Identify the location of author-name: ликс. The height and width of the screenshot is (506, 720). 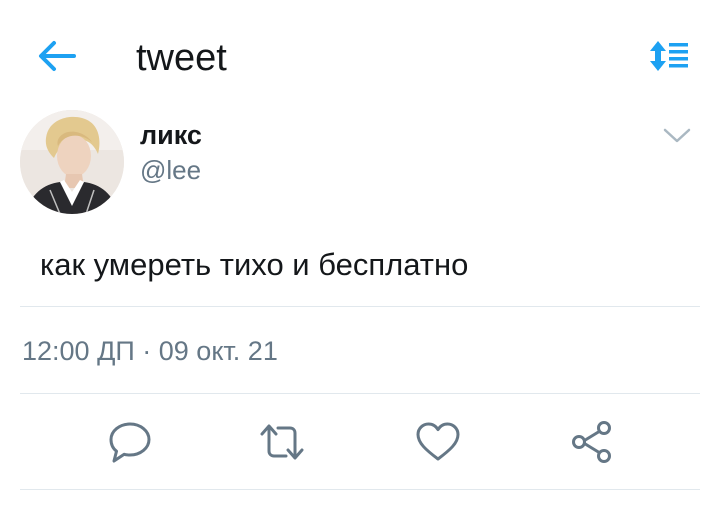
(171, 135).